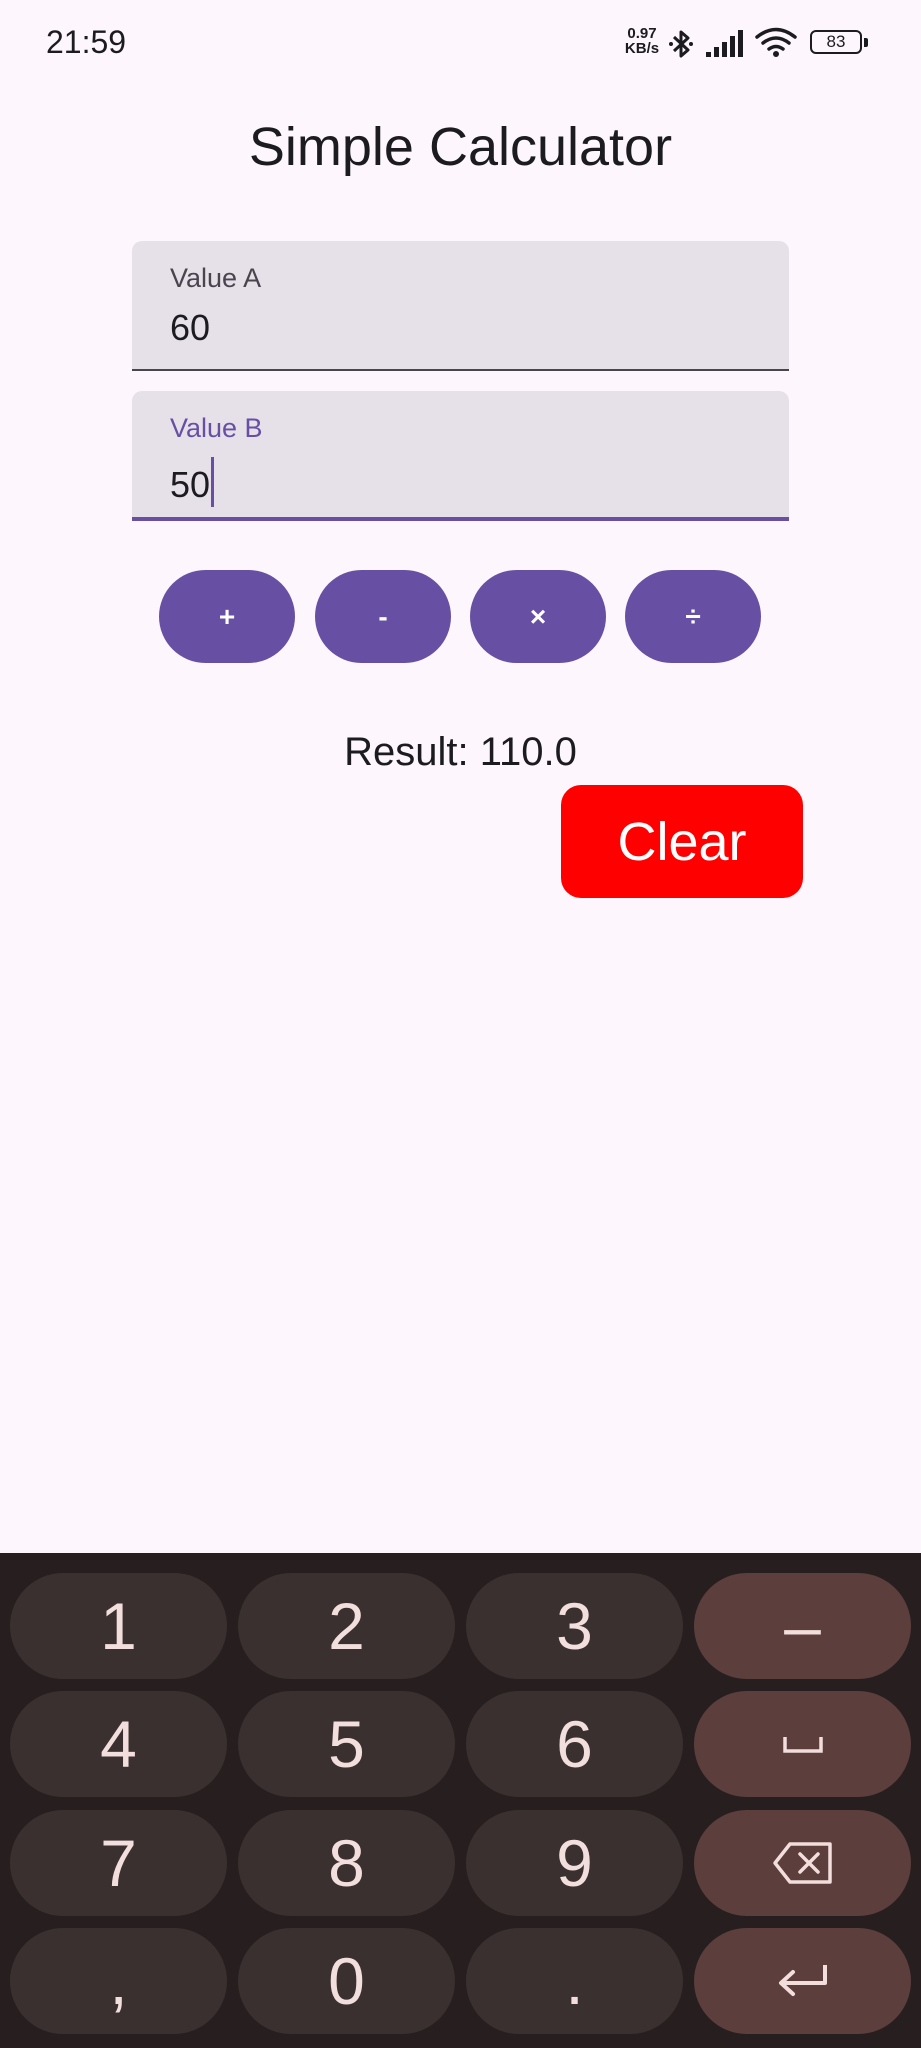 This screenshot has height=2048, width=921. What do you see at coordinates (346, 1626) in the screenshot?
I see `key-2: 2` at bounding box center [346, 1626].